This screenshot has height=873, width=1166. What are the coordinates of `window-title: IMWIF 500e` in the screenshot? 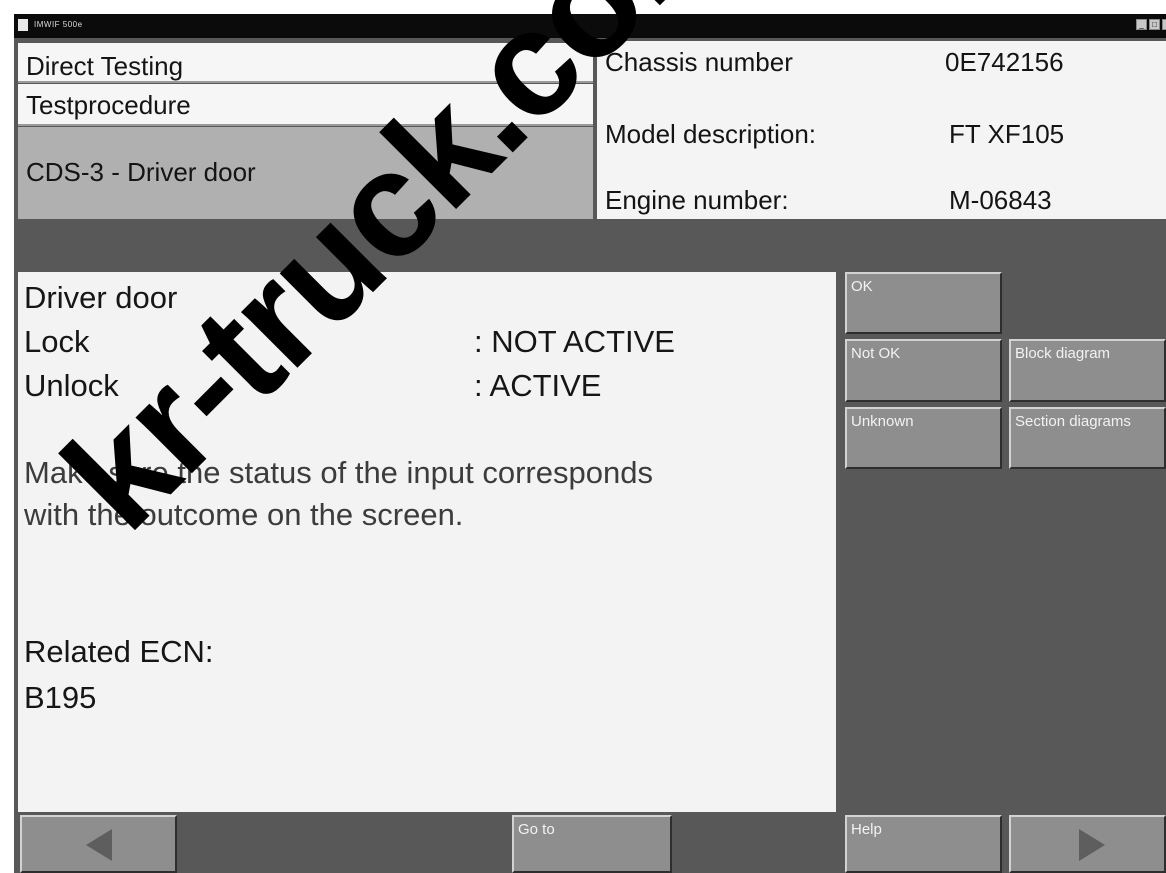 It's located at (58, 24).